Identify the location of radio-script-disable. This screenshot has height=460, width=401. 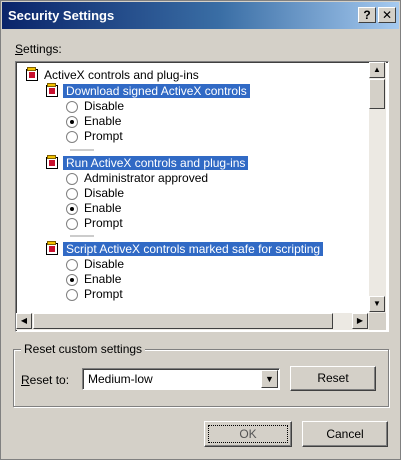
(72, 265).